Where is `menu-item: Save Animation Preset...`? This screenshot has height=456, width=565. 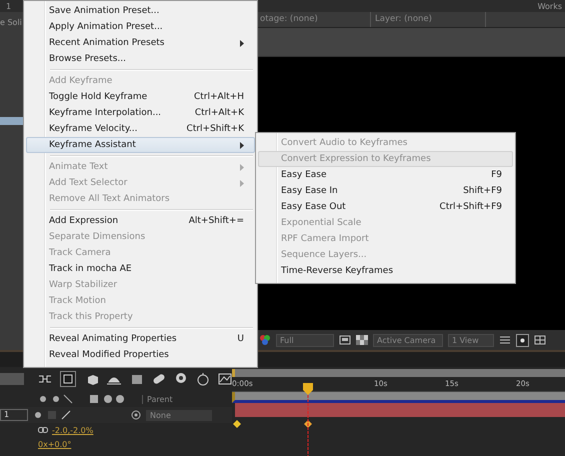
menu-item: Save Animation Preset... is located at coordinates (140, 11).